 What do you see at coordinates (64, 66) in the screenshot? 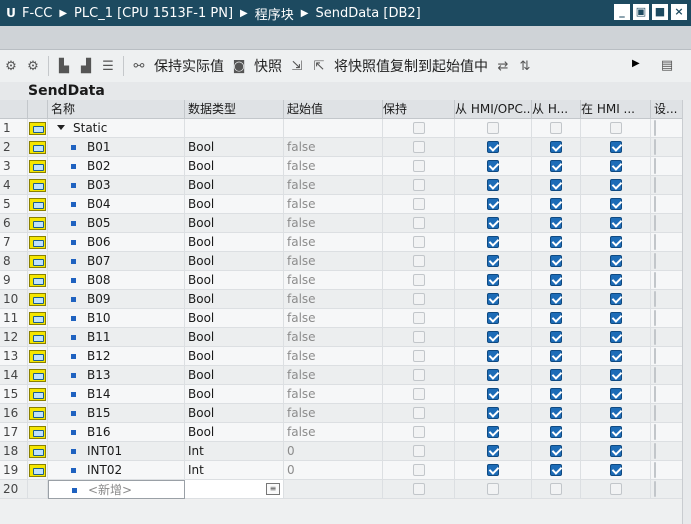
I see `expand-icon: ▙` at bounding box center [64, 66].